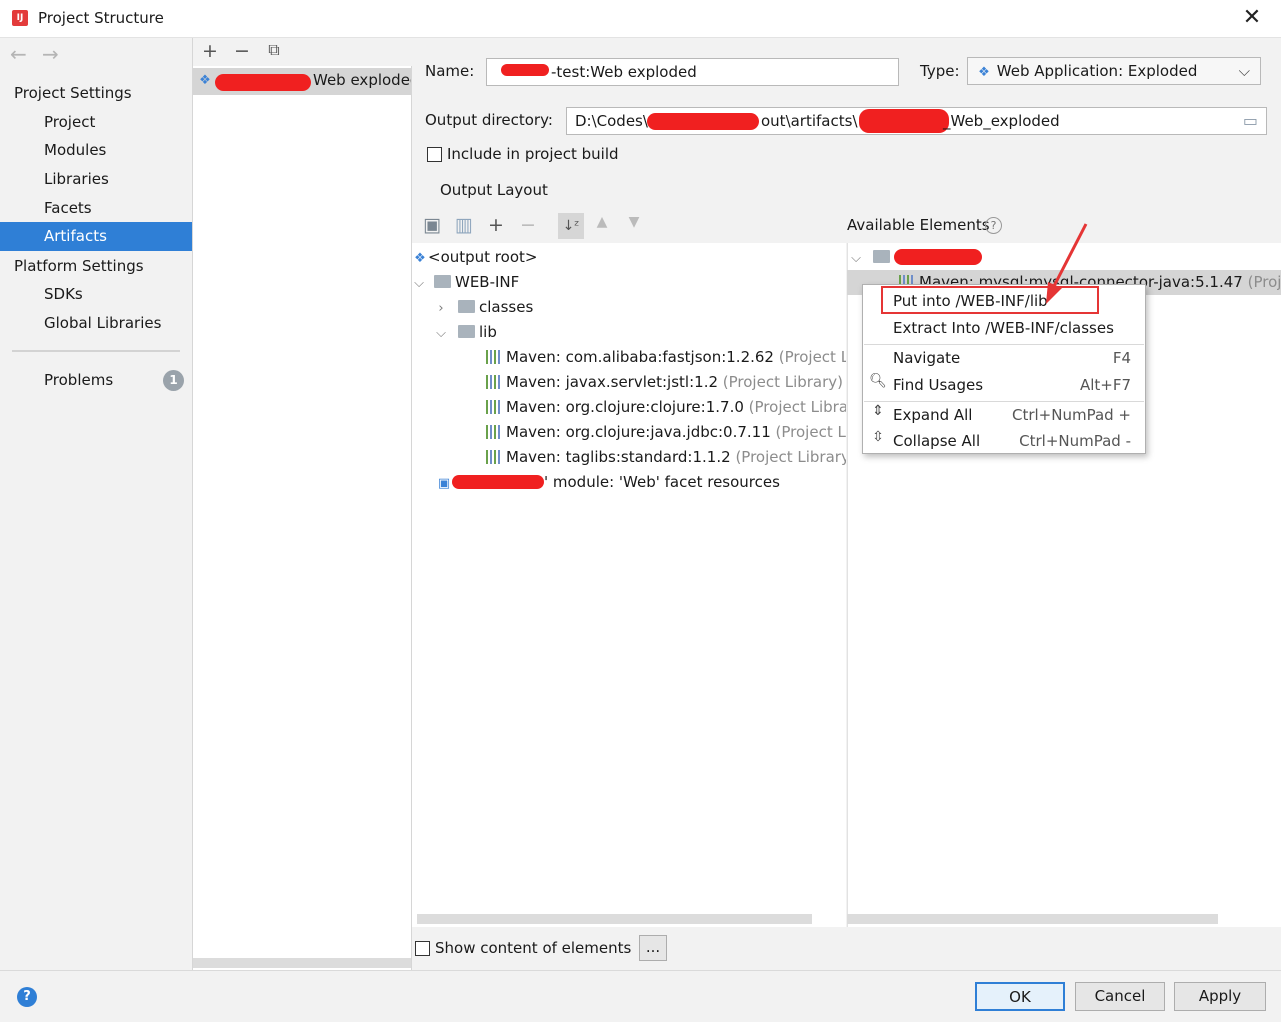  What do you see at coordinates (528, 225) in the screenshot?
I see `remove-element-icon: −` at bounding box center [528, 225].